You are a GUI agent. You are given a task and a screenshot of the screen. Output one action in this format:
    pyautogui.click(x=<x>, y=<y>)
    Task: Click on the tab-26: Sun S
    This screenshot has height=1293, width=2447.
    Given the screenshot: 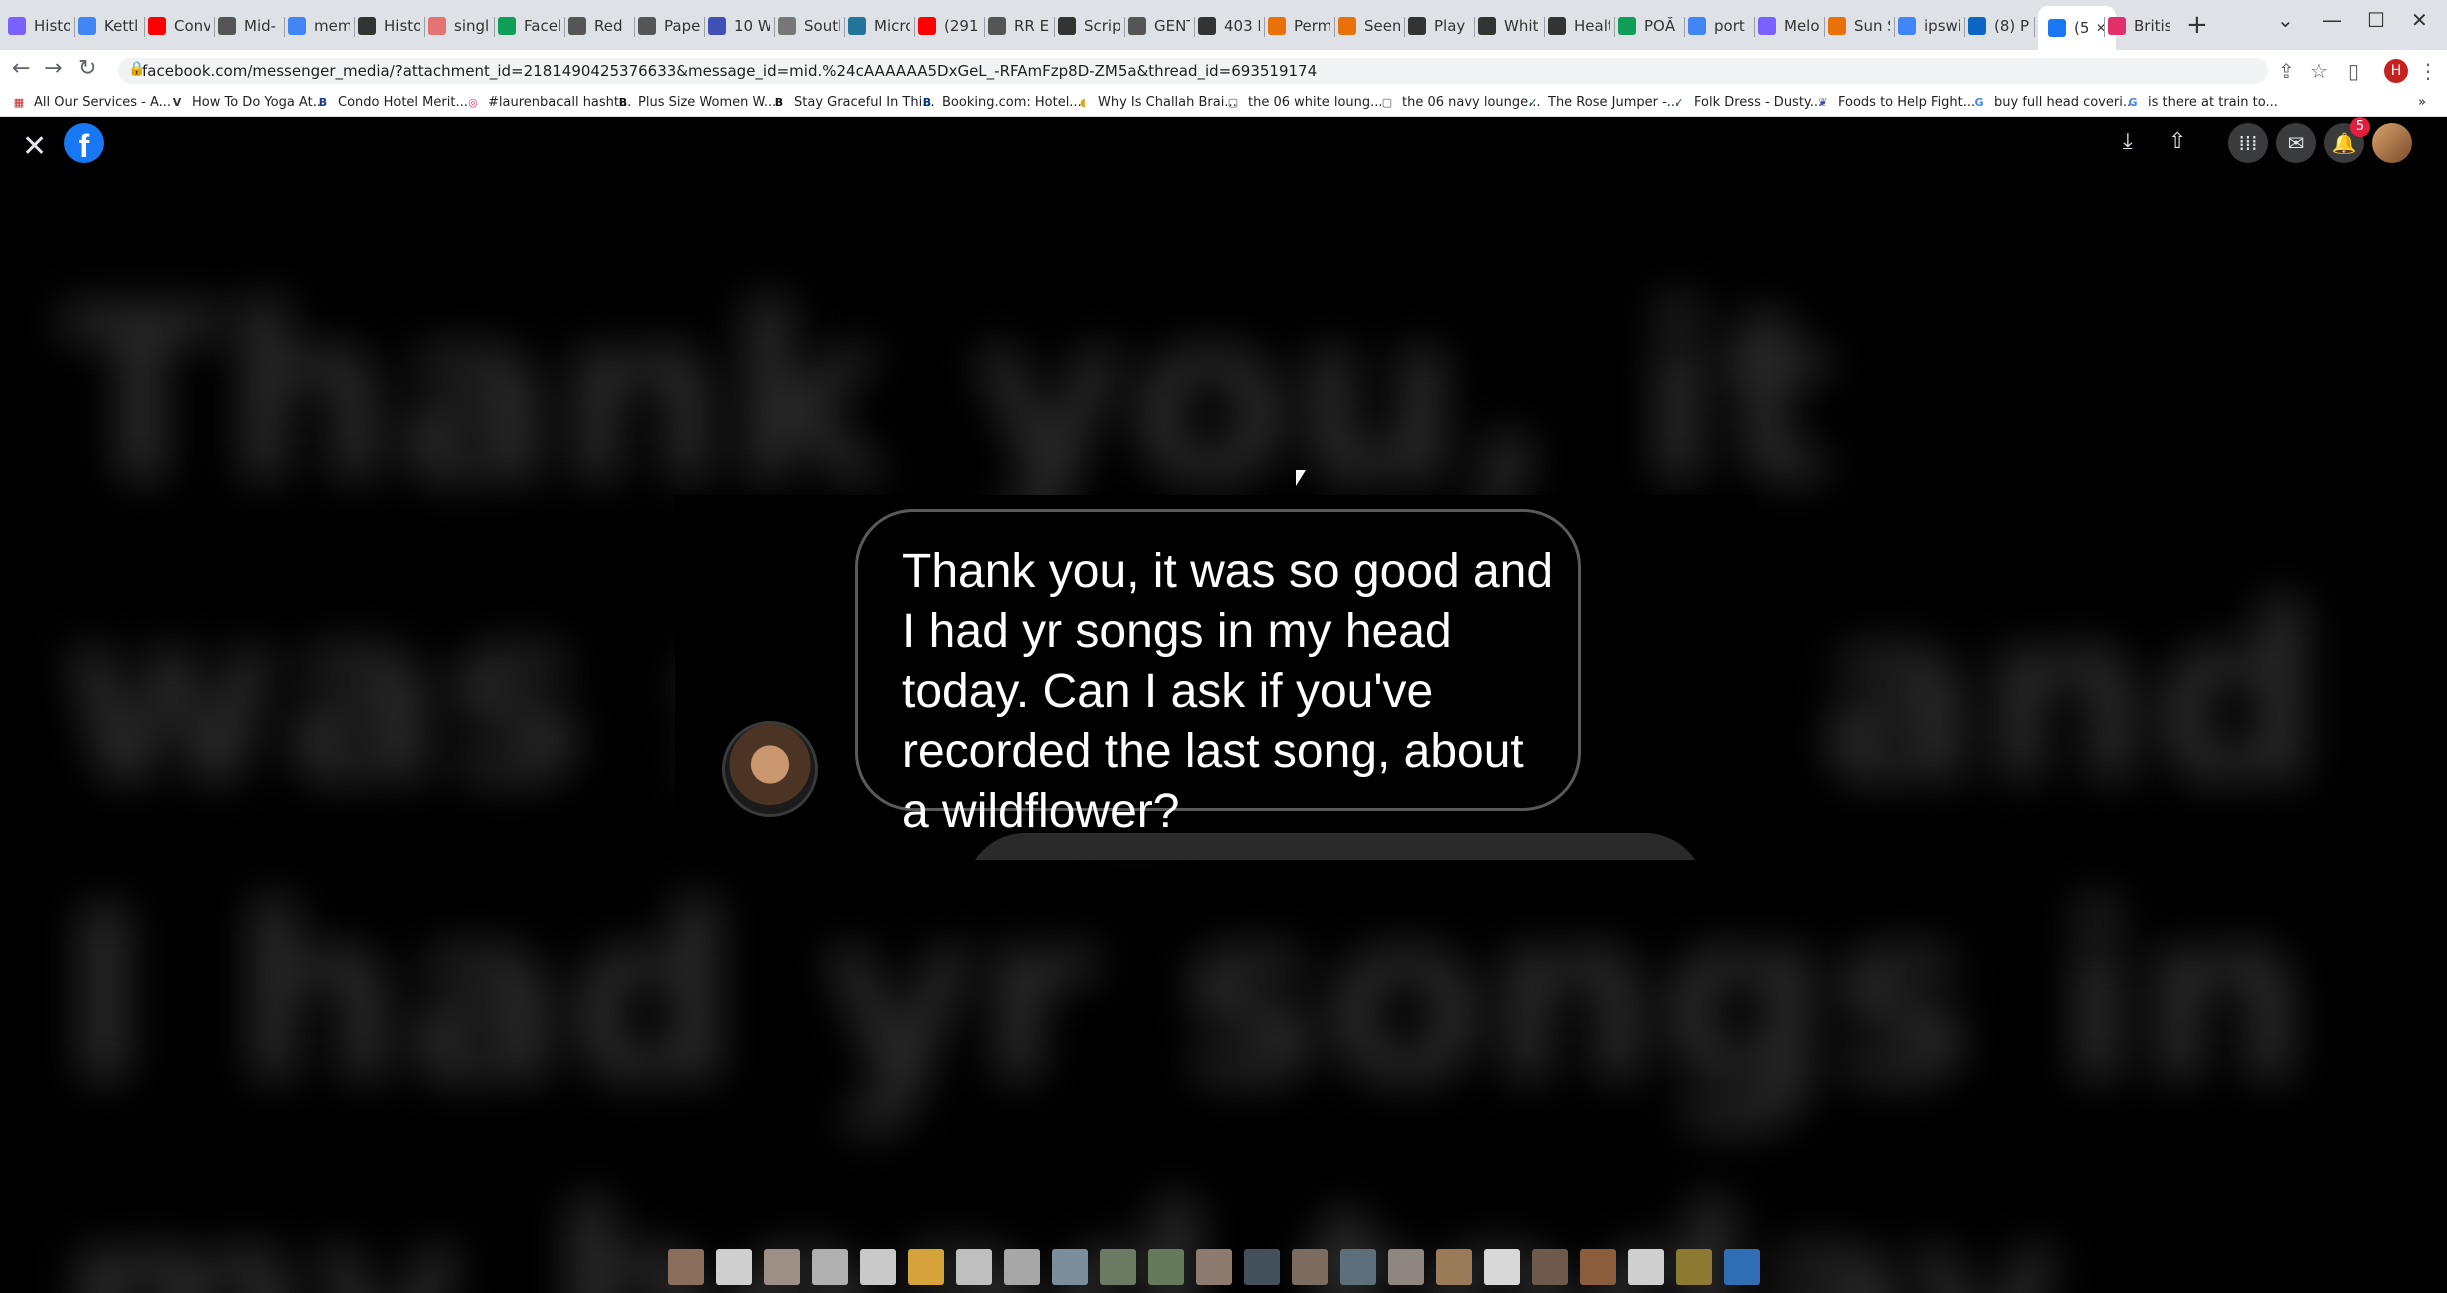 What is the action you would take?
    pyautogui.click(x=1859, y=26)
    